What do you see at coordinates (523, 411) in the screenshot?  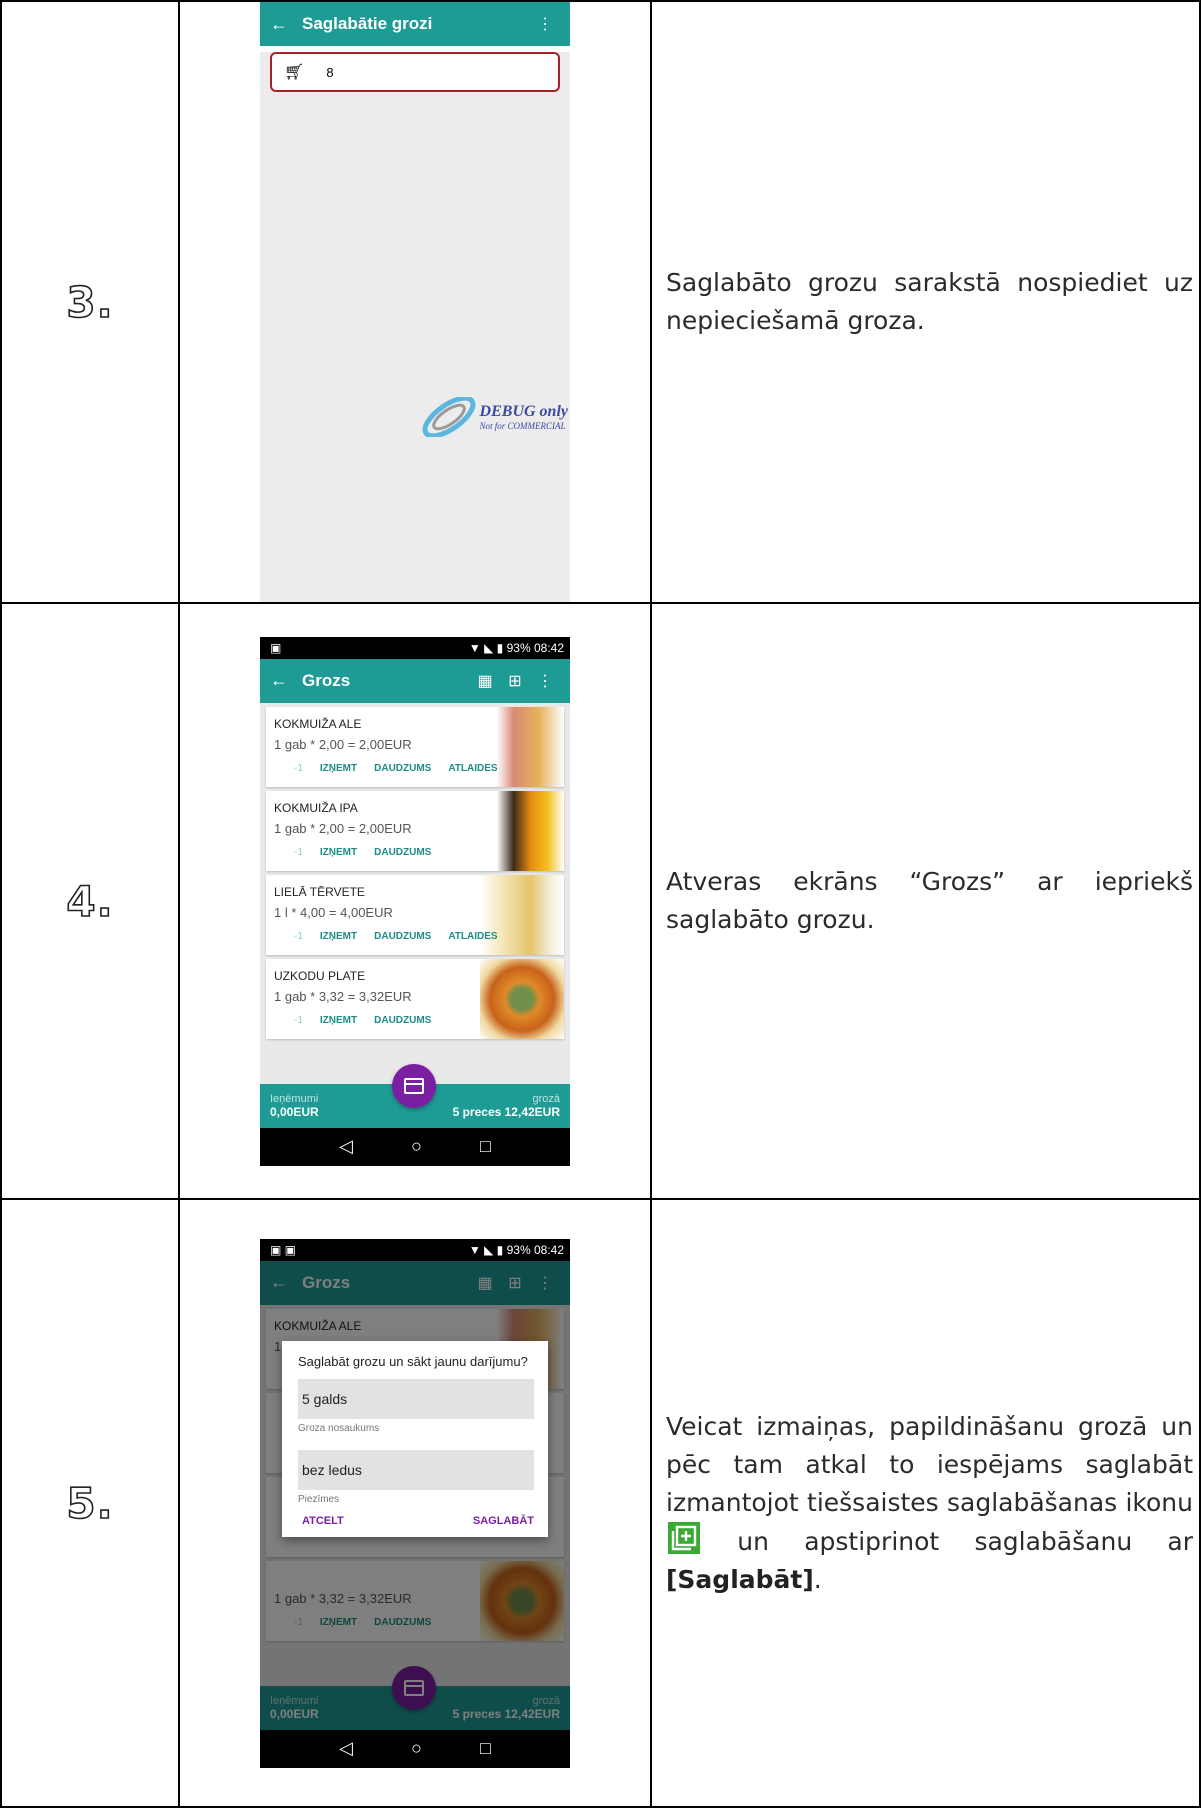 I see `watermark-line-1: DEBUG only` at bounding box center [523, 411].